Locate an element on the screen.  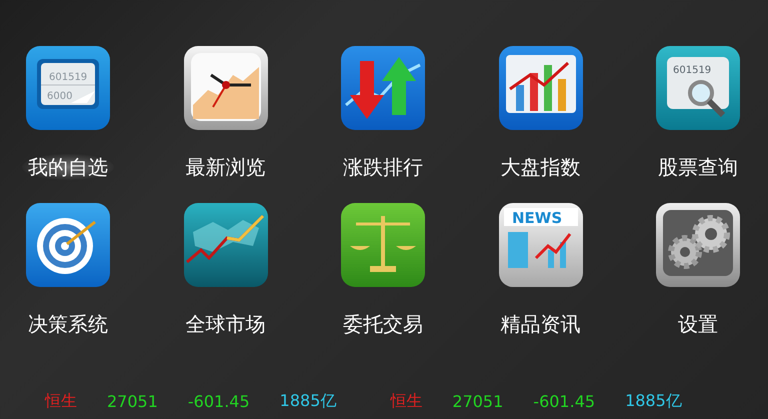
newspaper-icon: NEWS is located at coordinates (541, 245).